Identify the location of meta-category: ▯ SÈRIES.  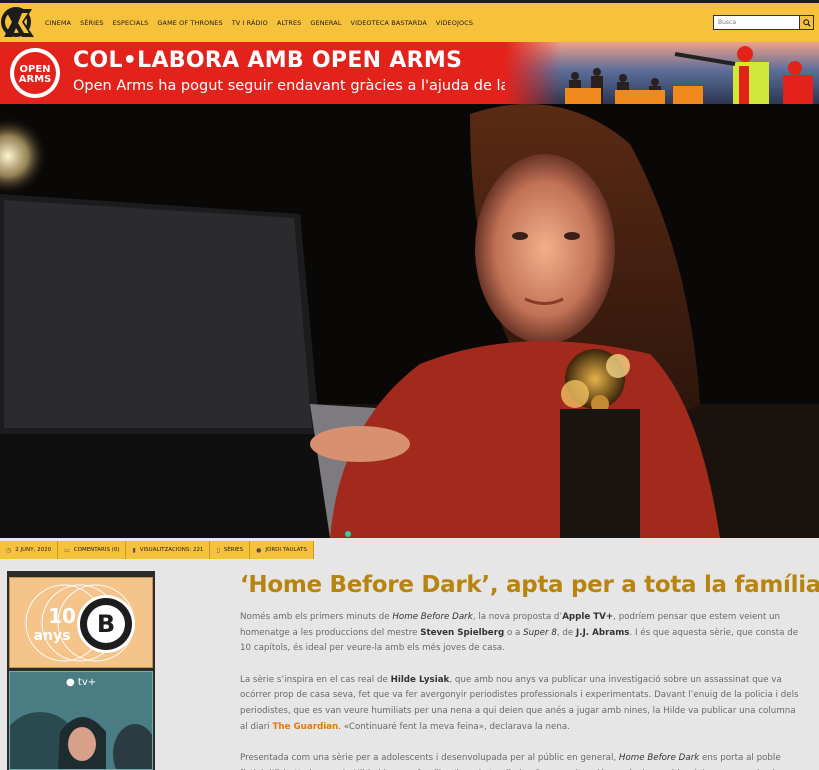
(230, 550).